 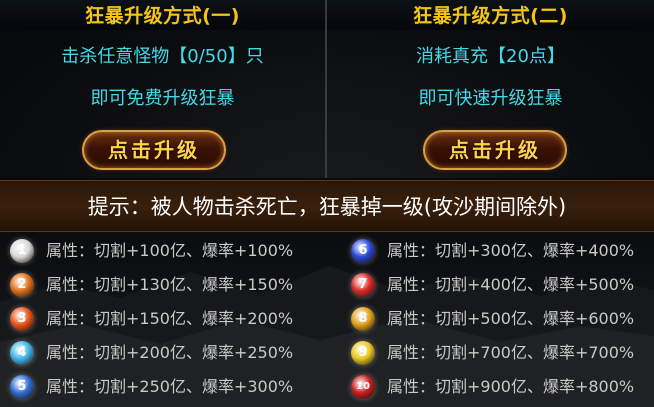 I want to click on level-row: 9 属性：切割+700亿、爆率+700%, so click(x=497, y=353).